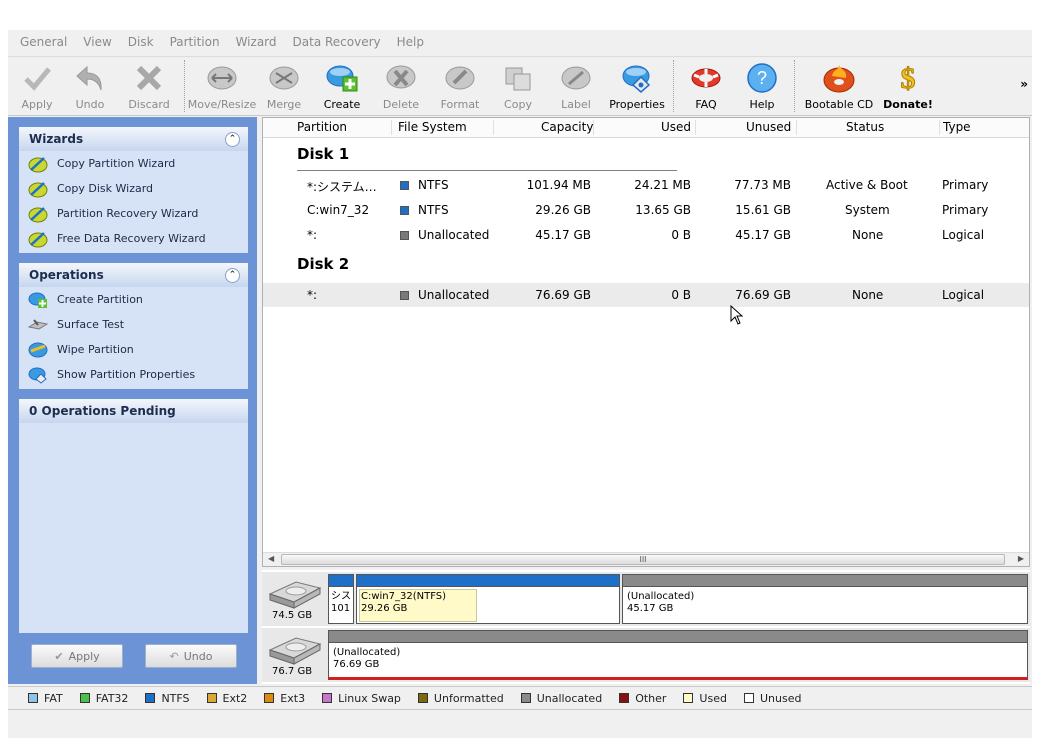 The width and height of the screenshot is (1040, 744). I want to click on column-unused: Unused, so click(768, 127).